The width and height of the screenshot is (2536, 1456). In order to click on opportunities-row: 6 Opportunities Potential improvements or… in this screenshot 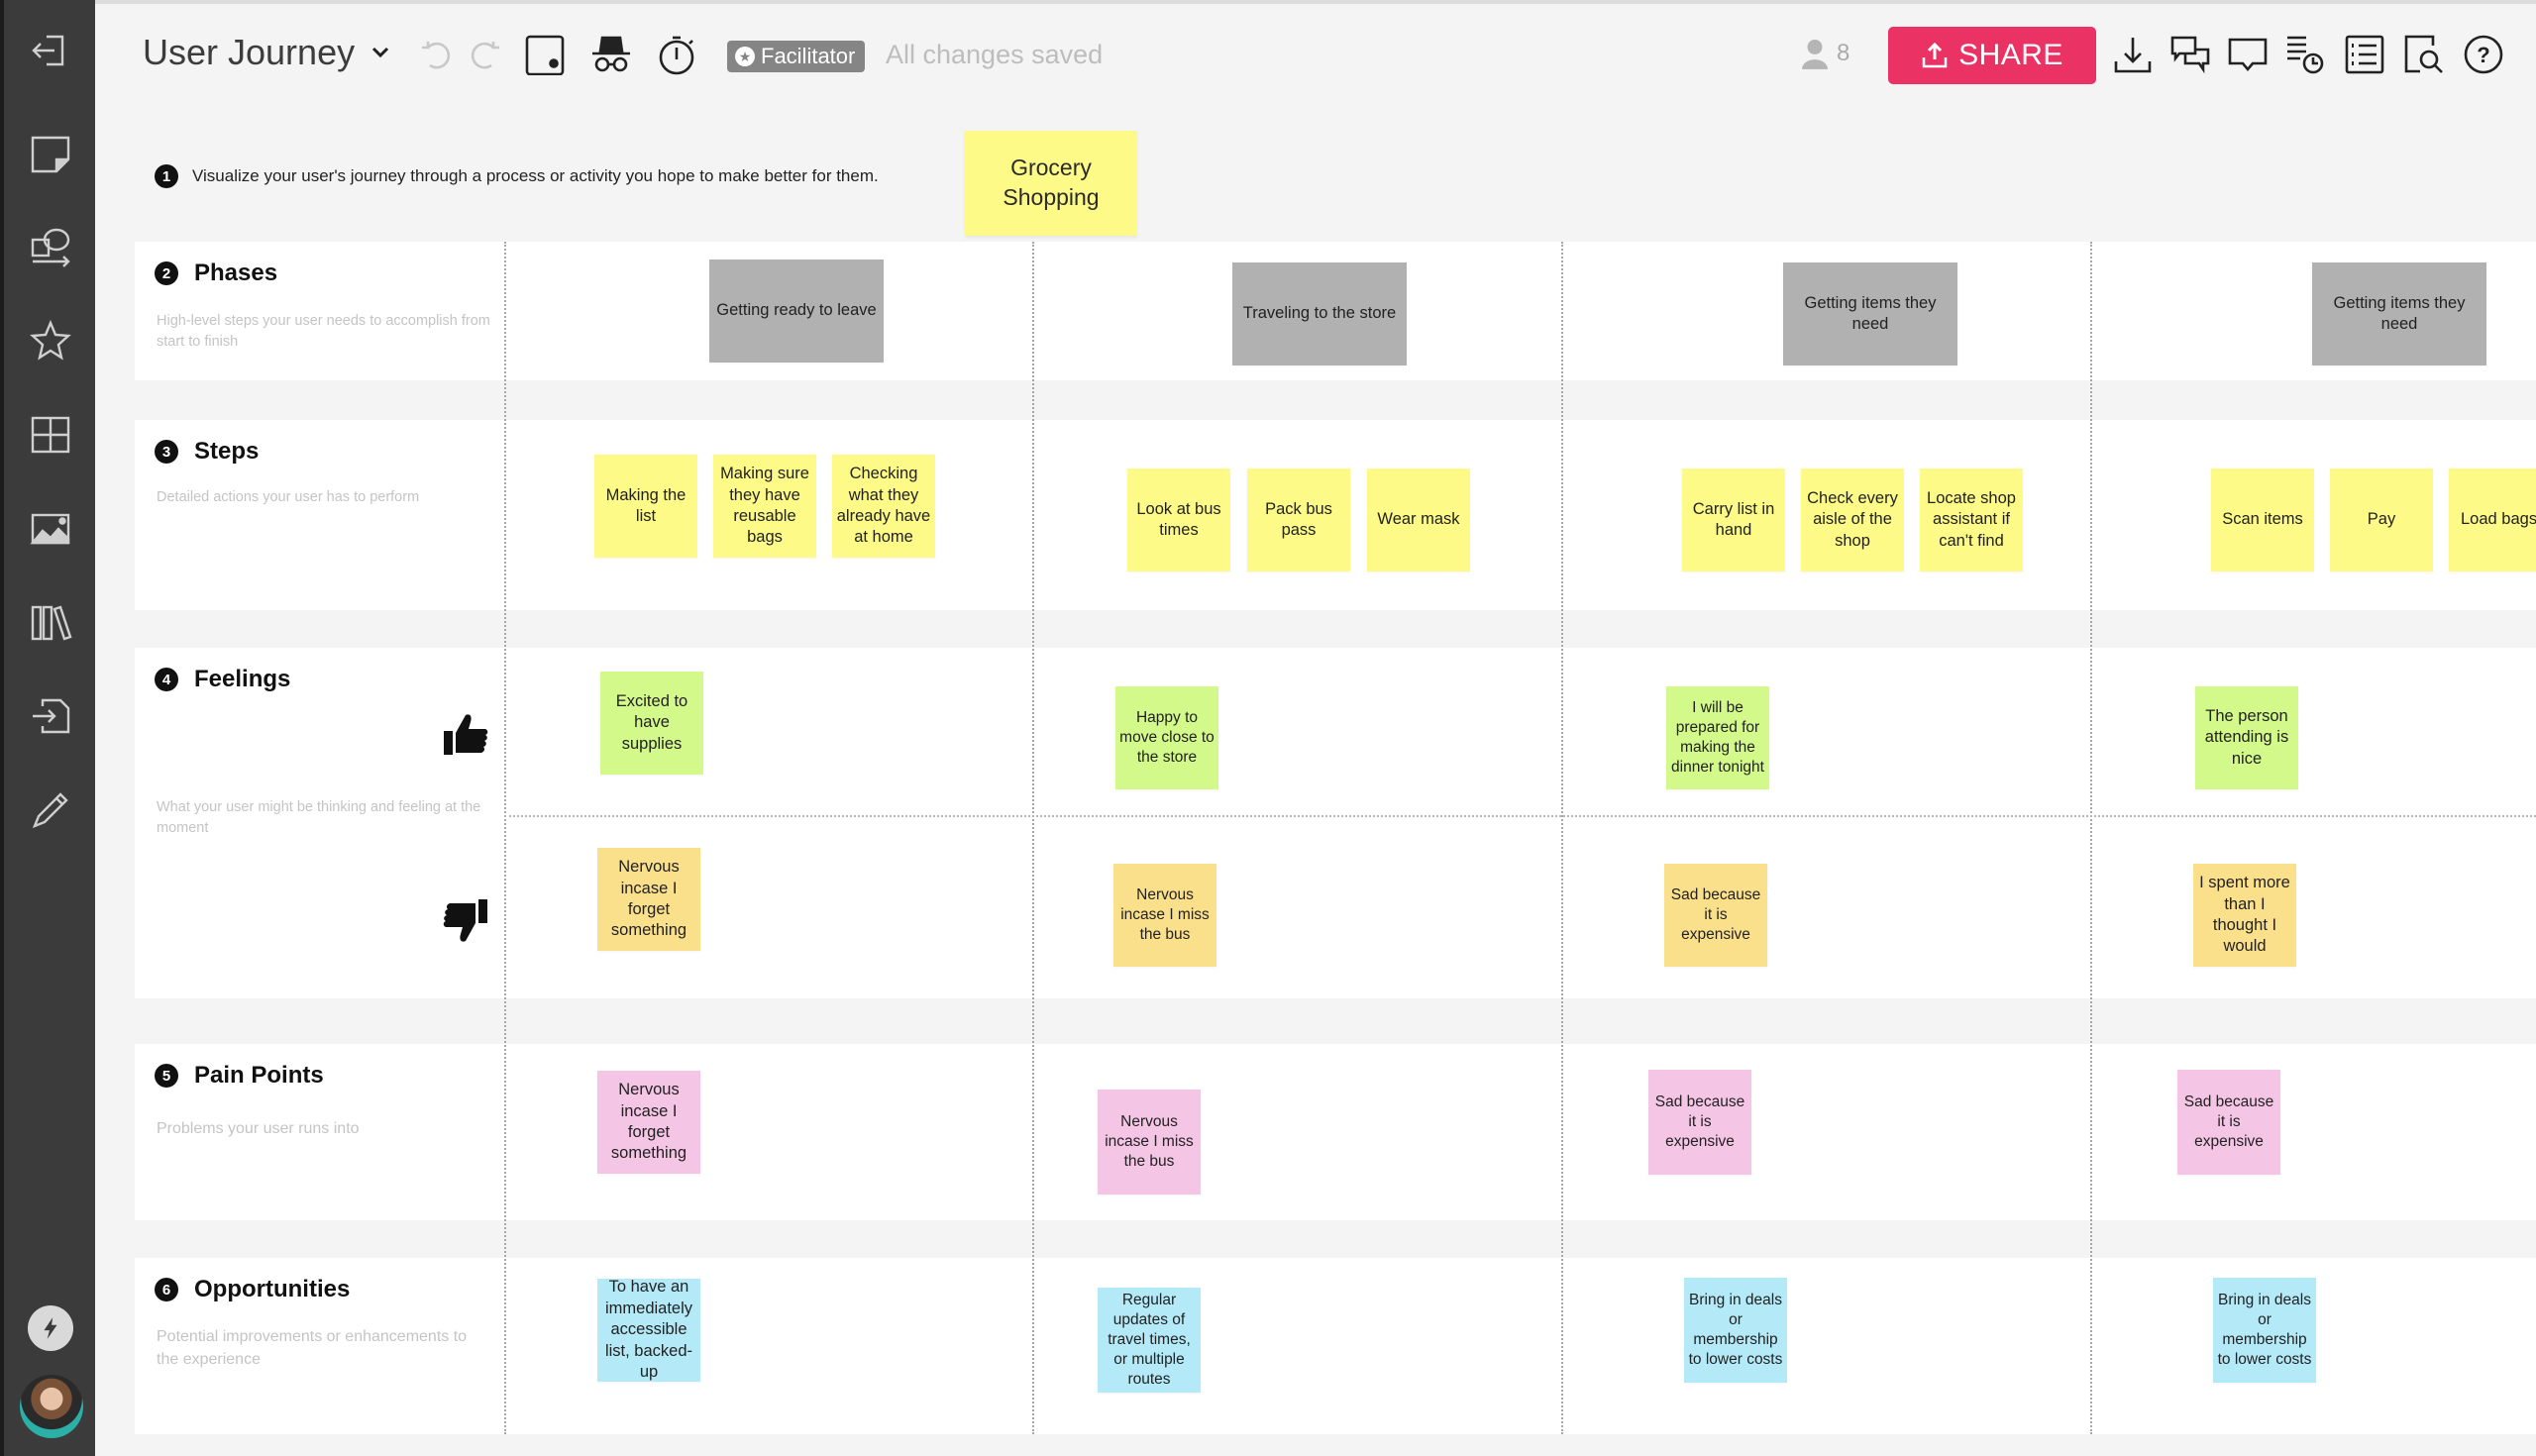, I will do `click(1335, 1346)`.